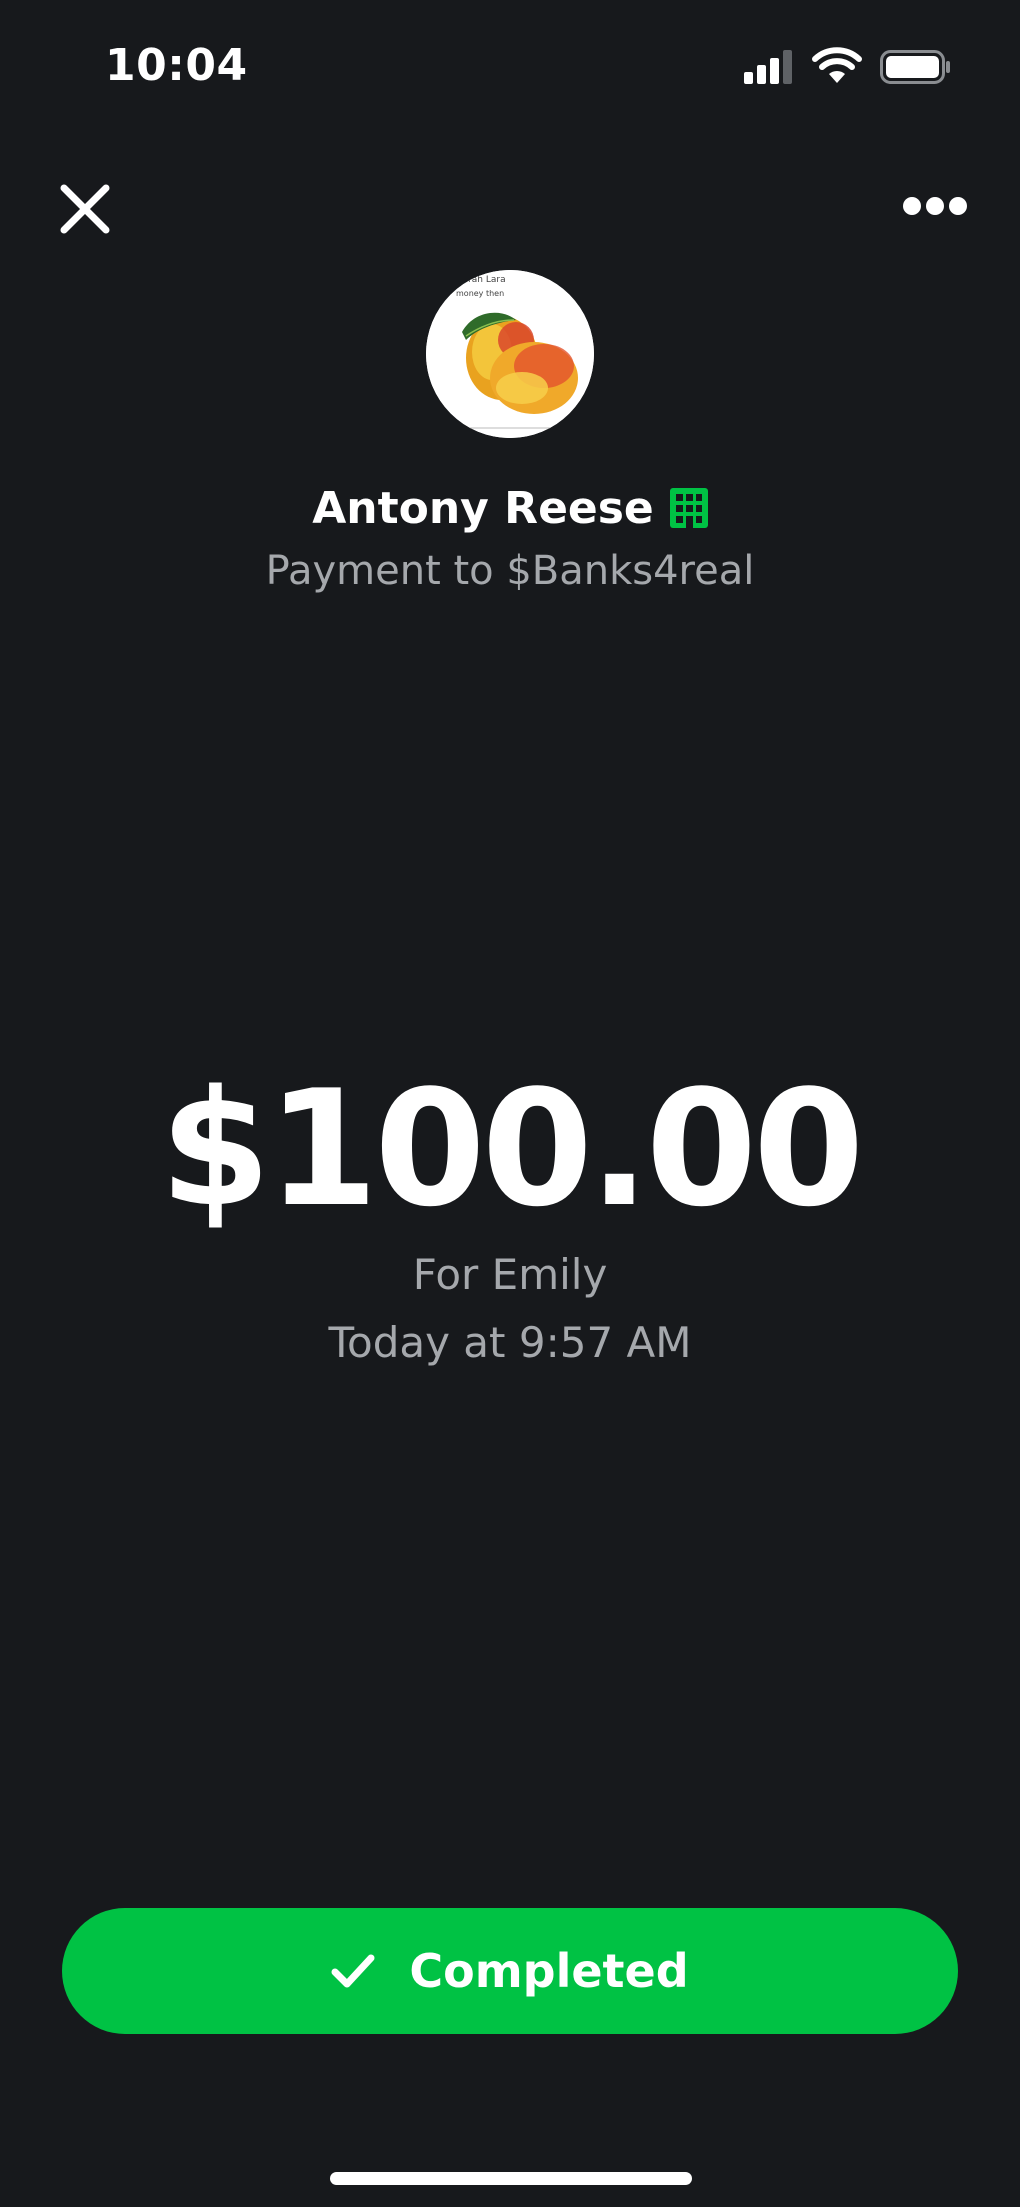  Describe the element at coordinates (915, 67) in the screenshot. I see `battery-icon` at that location.